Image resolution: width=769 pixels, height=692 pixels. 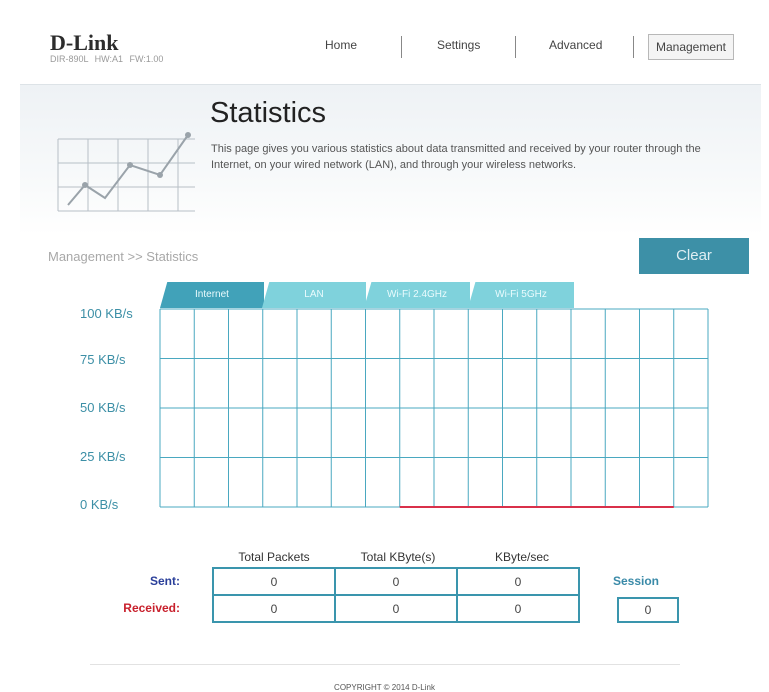 I want to click on received-total-kbytes: 0, so click(x=396, y=608).